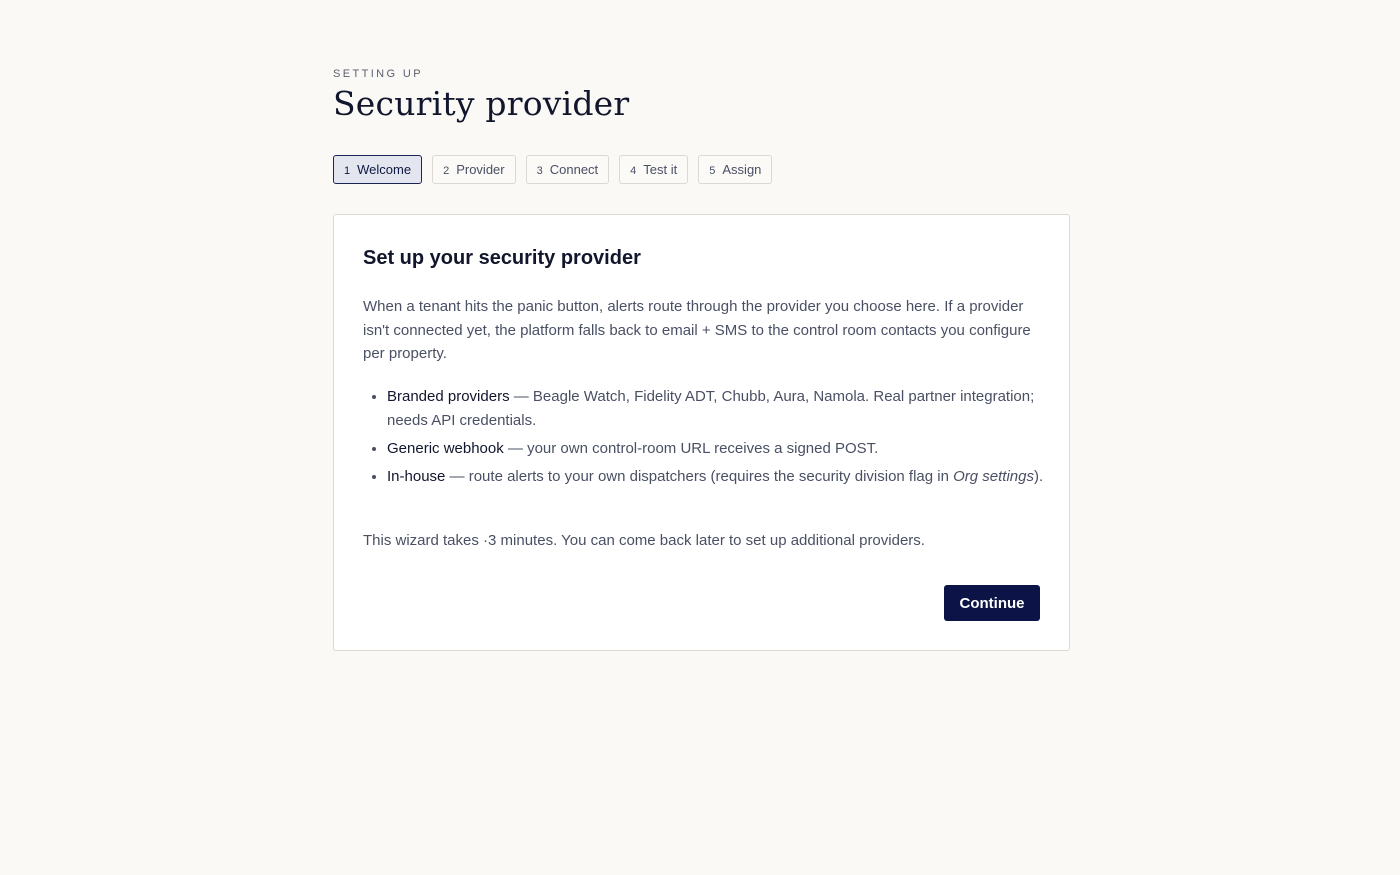  What do you see at coordinates (992, 603) in the screenshot?
I see `continue-button: Continue` at bounding box center [992, 603].